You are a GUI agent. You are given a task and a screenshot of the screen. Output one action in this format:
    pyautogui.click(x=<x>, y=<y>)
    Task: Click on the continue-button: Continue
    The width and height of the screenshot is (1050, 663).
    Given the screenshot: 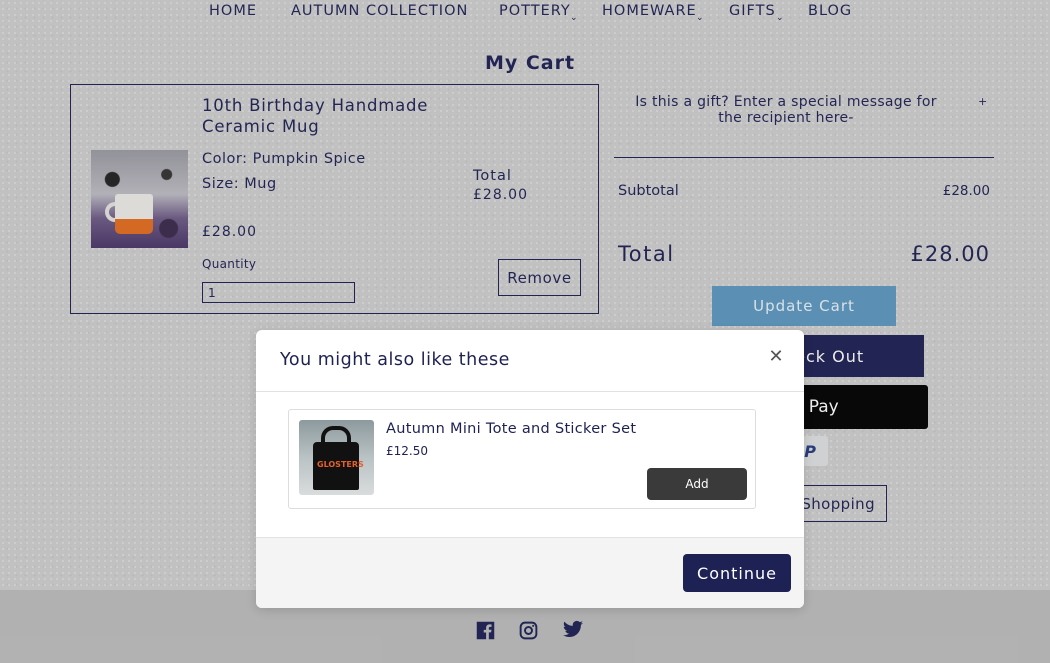 What is the action you would take?
    pyautogui.click(x=737, y=573)
    